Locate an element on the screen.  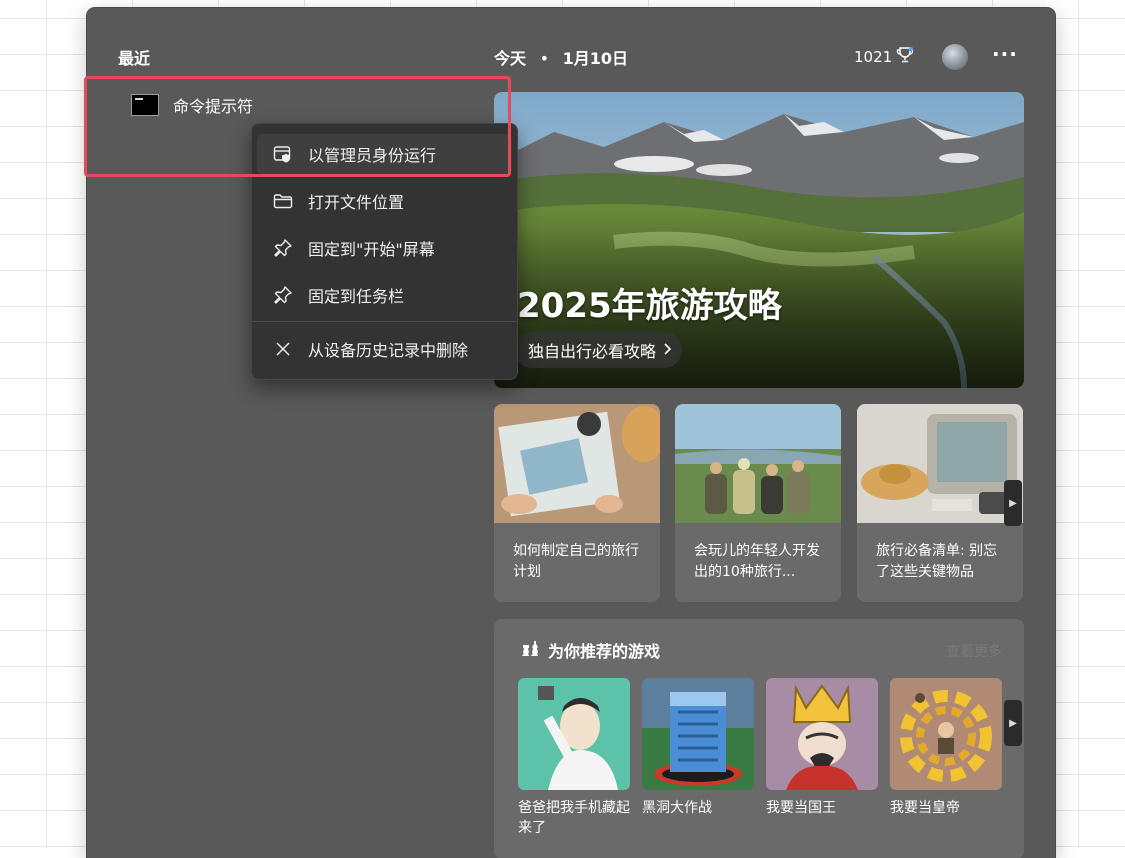
menu-item-remove-from-history: 从设备历史记录中删除 is located at coordinates (384, 349).